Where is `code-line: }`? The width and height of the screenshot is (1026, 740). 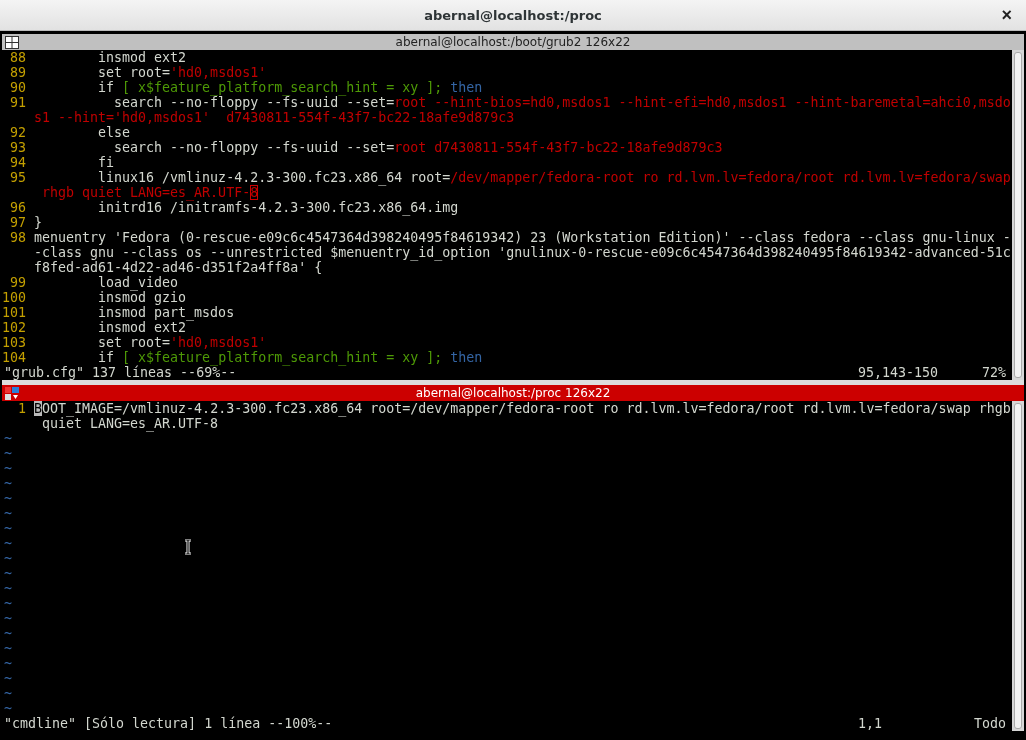
code-line: } is located at coordinates (38, 222).